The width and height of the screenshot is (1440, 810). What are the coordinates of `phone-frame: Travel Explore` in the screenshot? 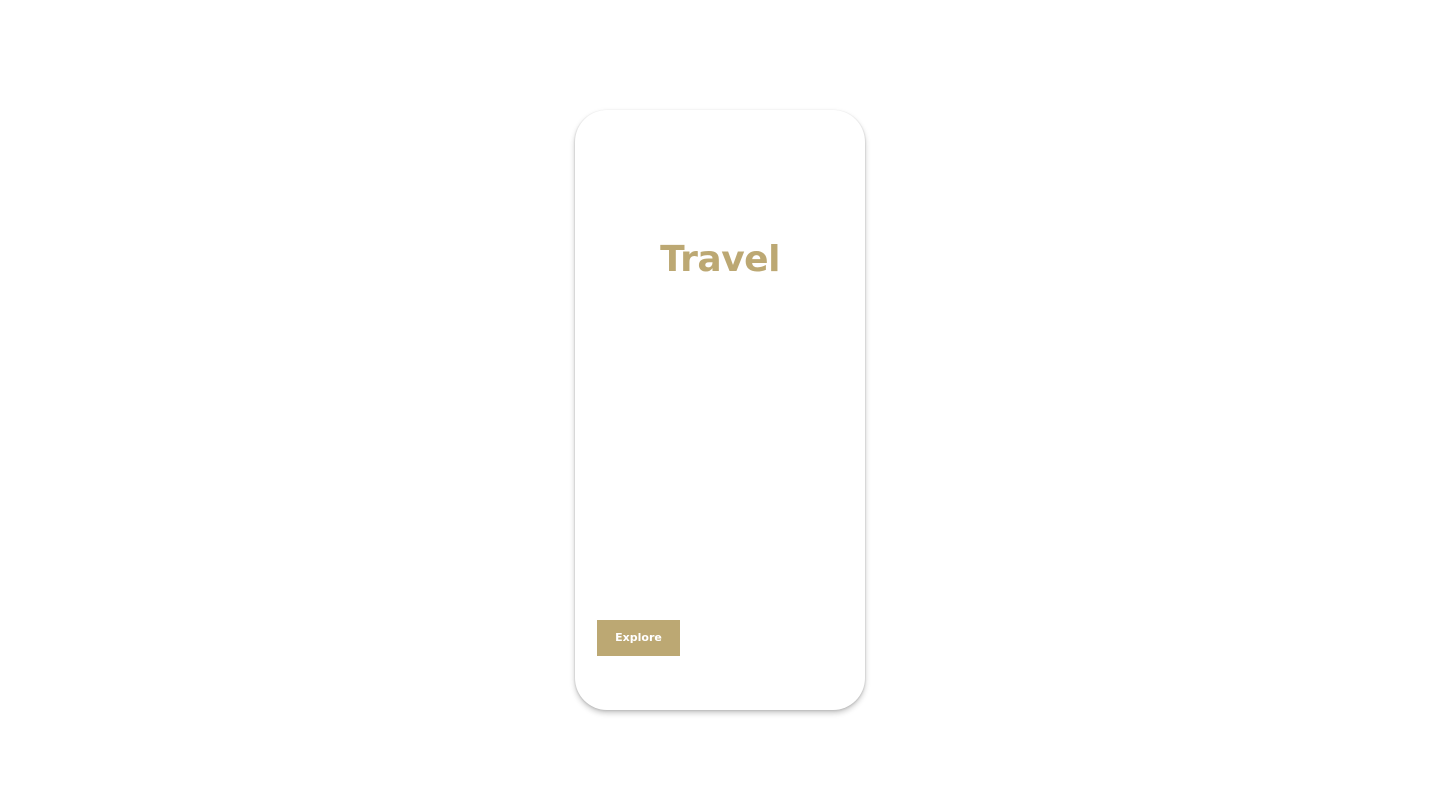 It's located at (720, 410).